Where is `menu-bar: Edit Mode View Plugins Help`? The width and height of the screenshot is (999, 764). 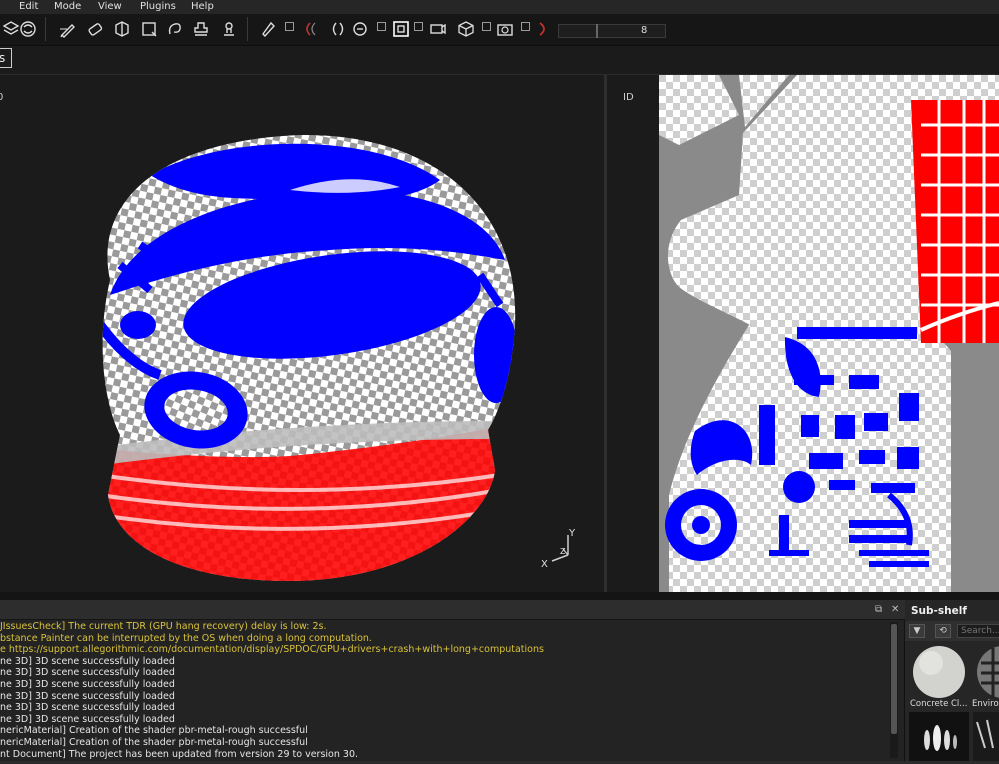 menu-bar: Edit Mode View Plugins Help is located at coordinates (499, 7).